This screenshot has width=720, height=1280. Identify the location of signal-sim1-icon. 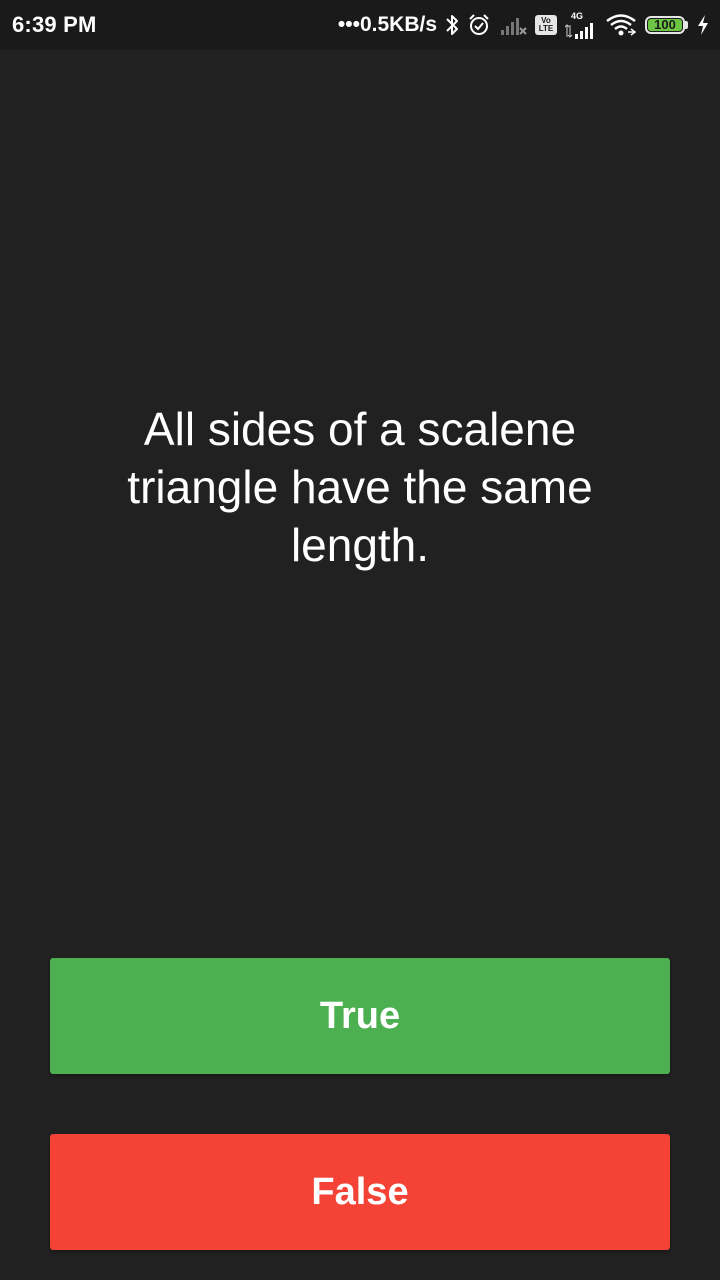
(513, 25).